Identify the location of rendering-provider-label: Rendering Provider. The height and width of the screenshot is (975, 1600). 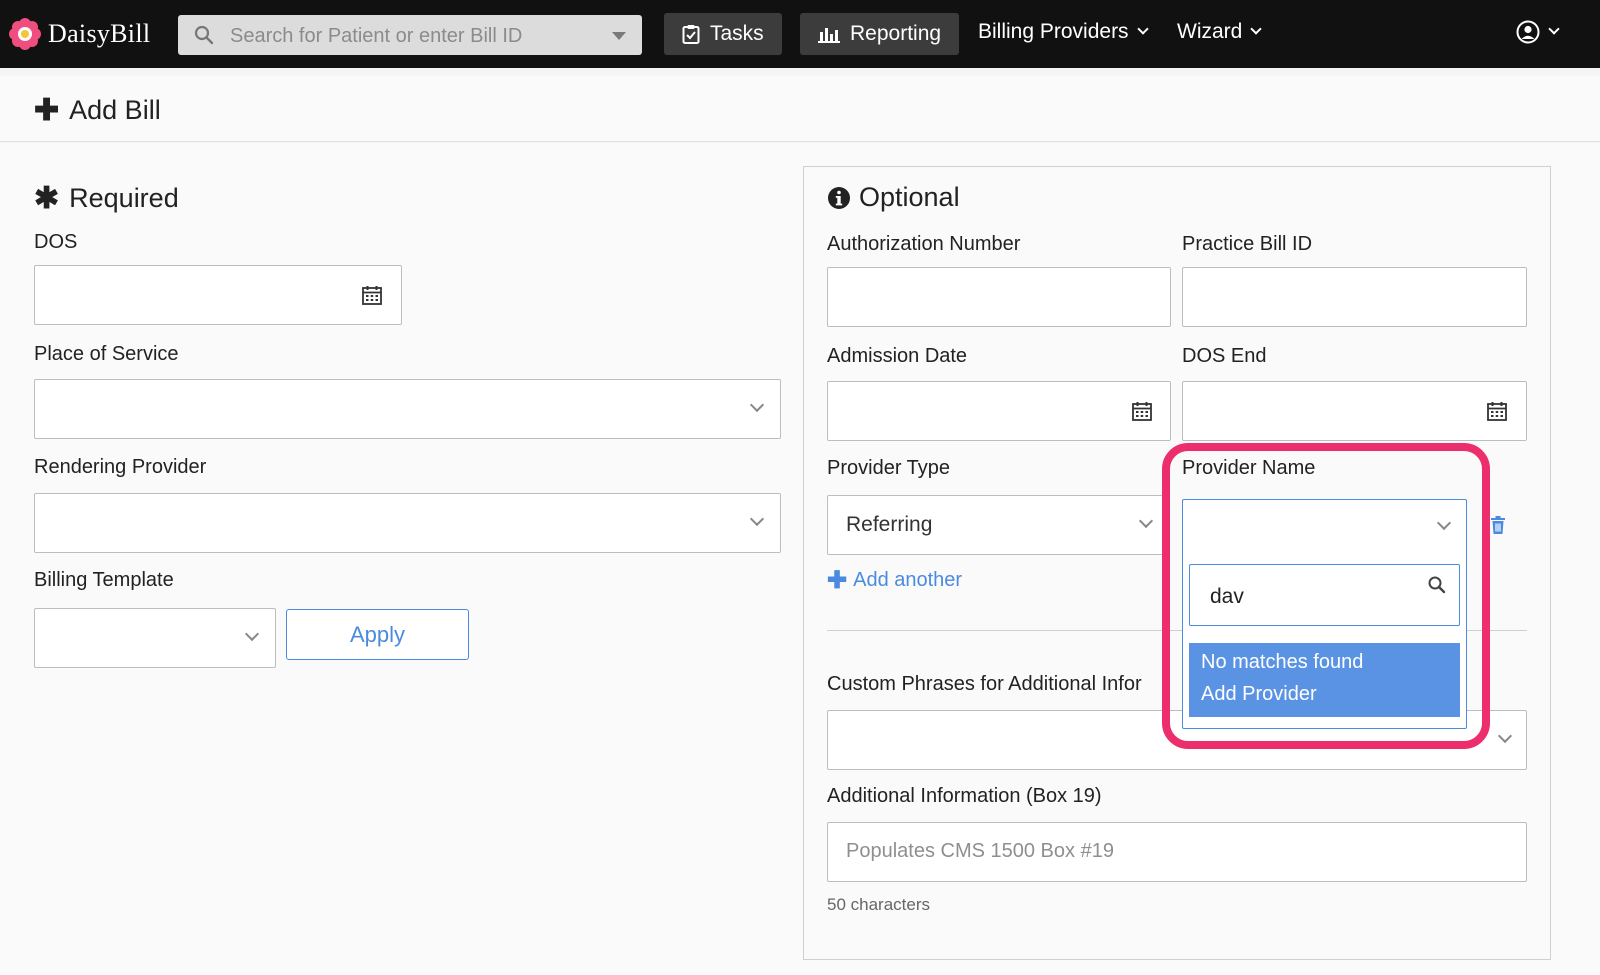
(120, 467).